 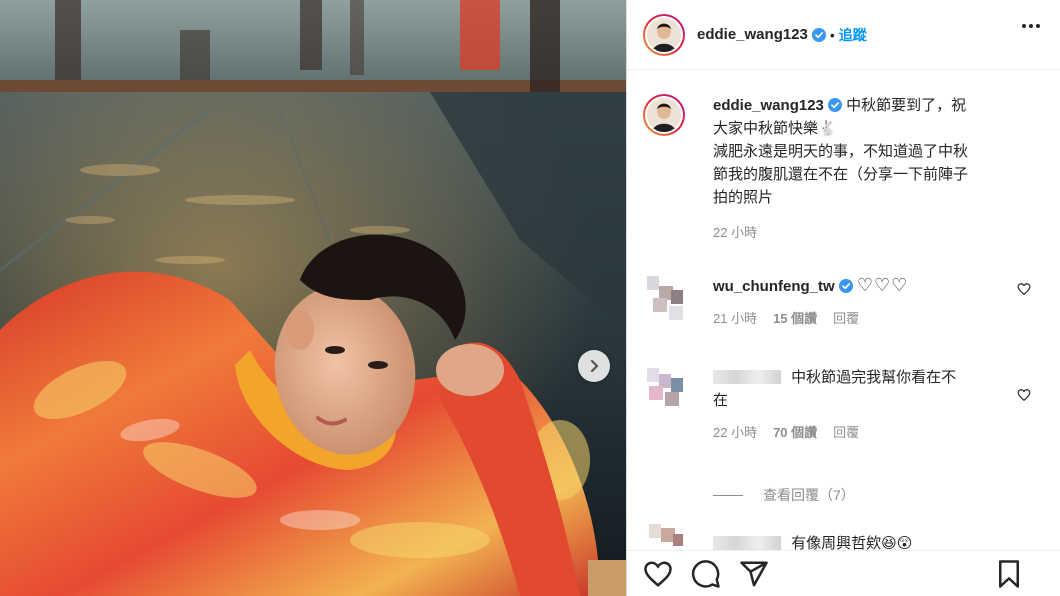 What do you see at coordinates (795, 431) in the screenshot?
I see `comment-likes: 70 個讚` at bounding box center [795, 431].